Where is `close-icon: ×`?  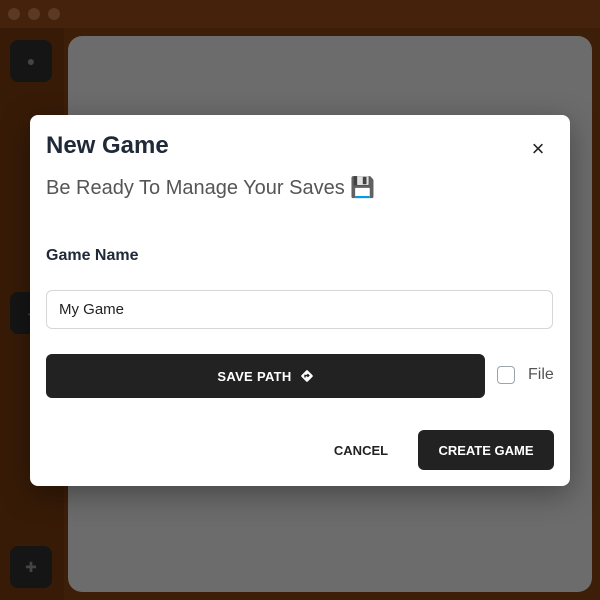 close-icon: × is located at coordinates (538, 148).